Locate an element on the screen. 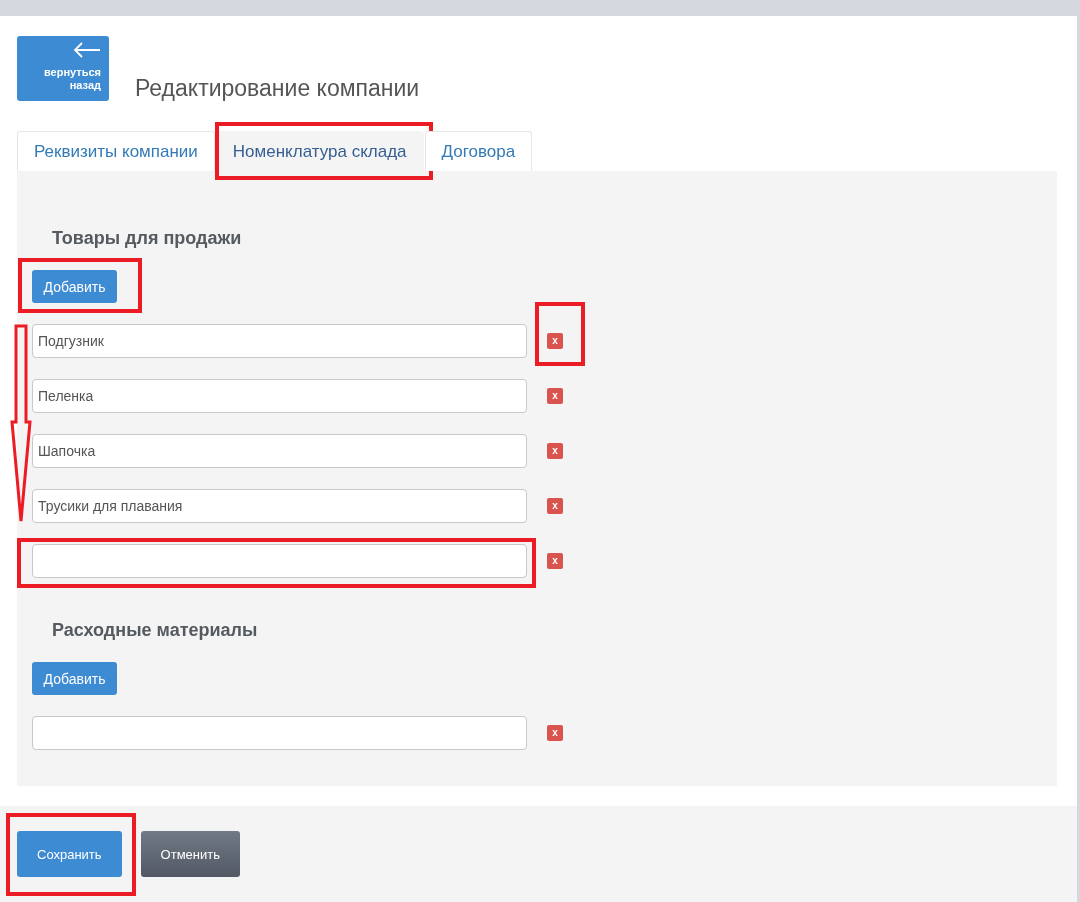 This screenshot has width=1080, height=902. back-button: вернуться назад is located at coordinates (63, 68).